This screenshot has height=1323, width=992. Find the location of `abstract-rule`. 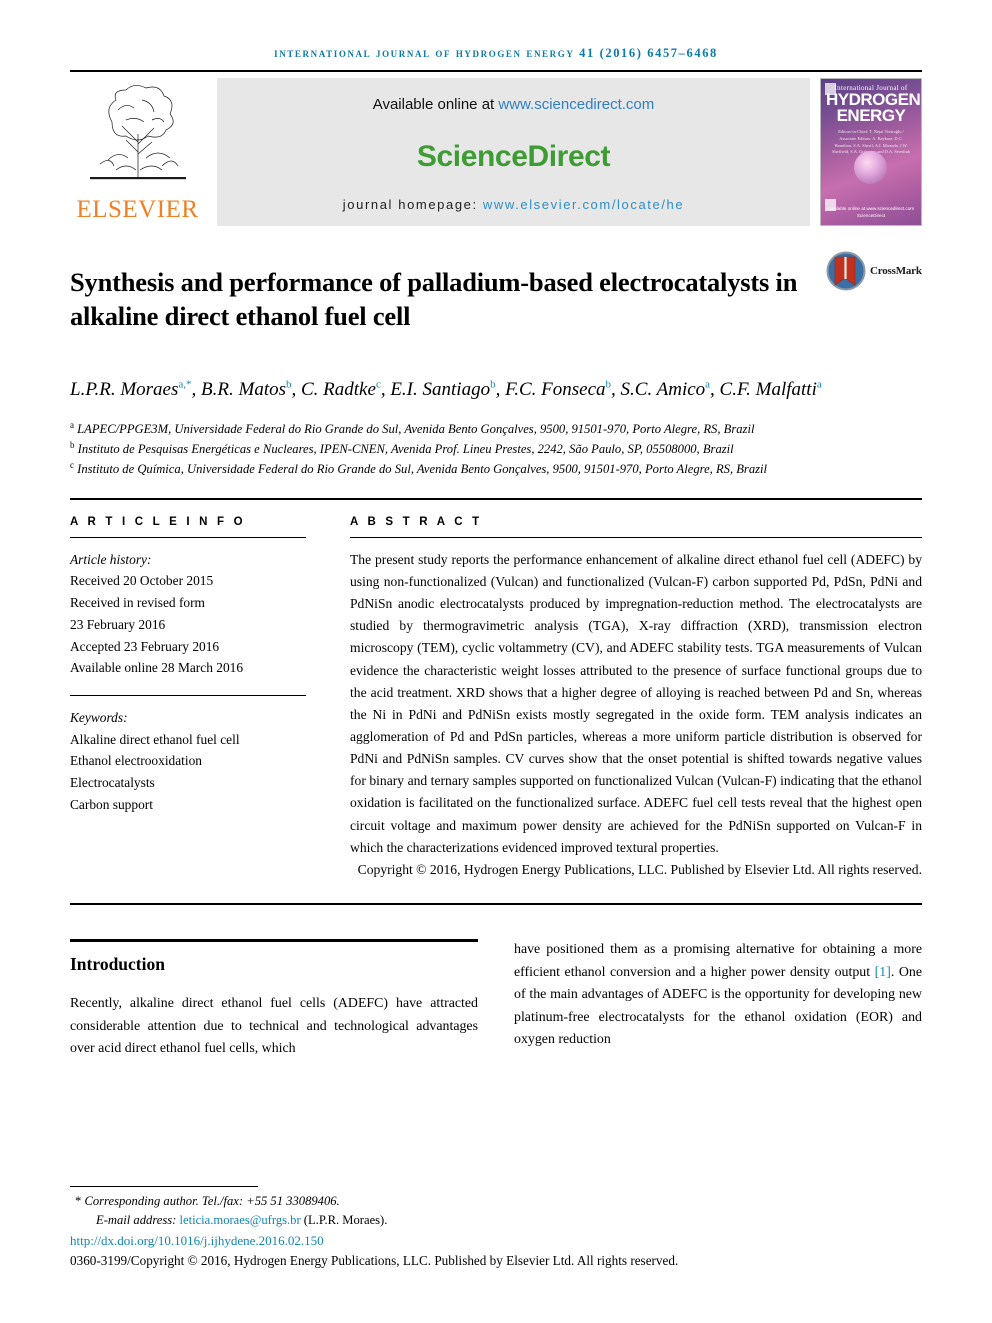

abstract-rule is located at coordinates (636, 537).